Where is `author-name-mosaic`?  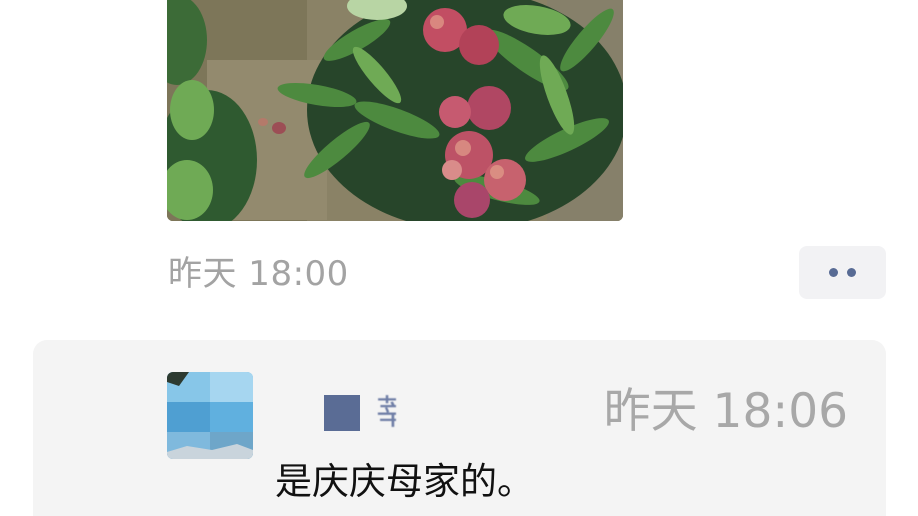
author-name-mosaic is located at coordinates (342, 413).